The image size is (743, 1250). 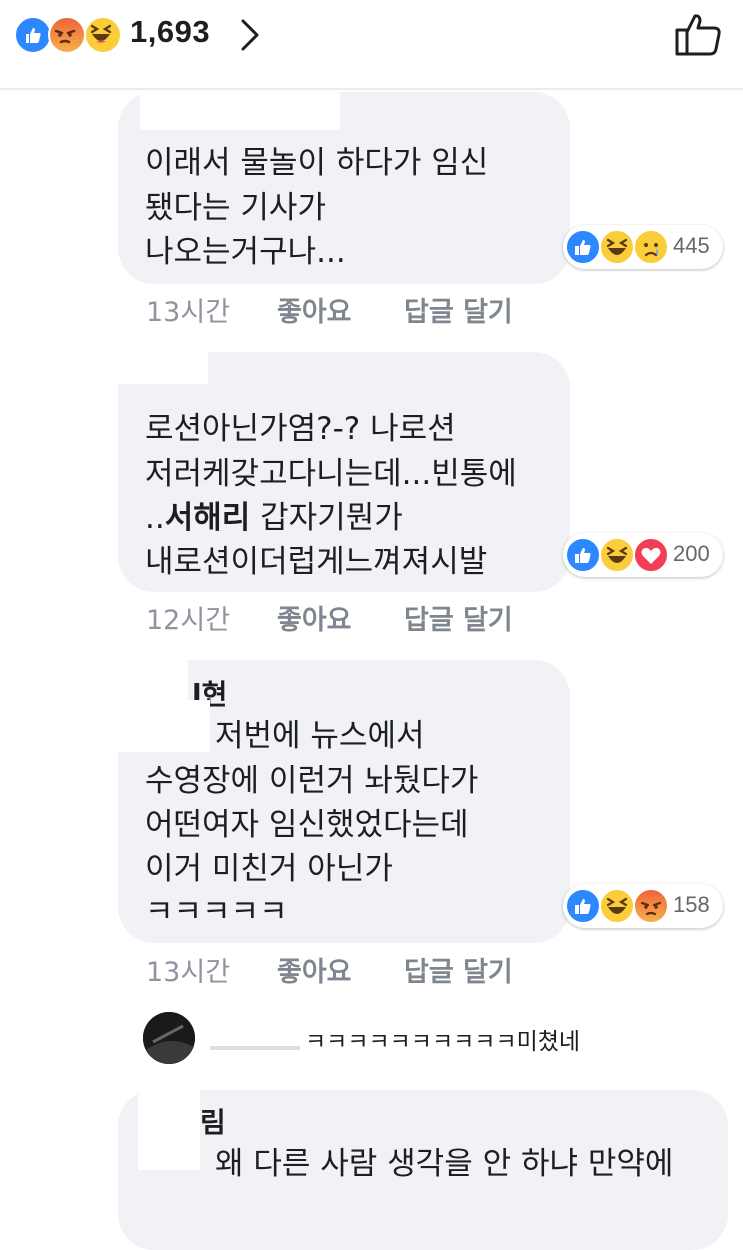 What do you see at coordinates (235, 208) in the screenshot?
I see `comment-line: 됐다는 기사가` at bounding box center [235, 208].